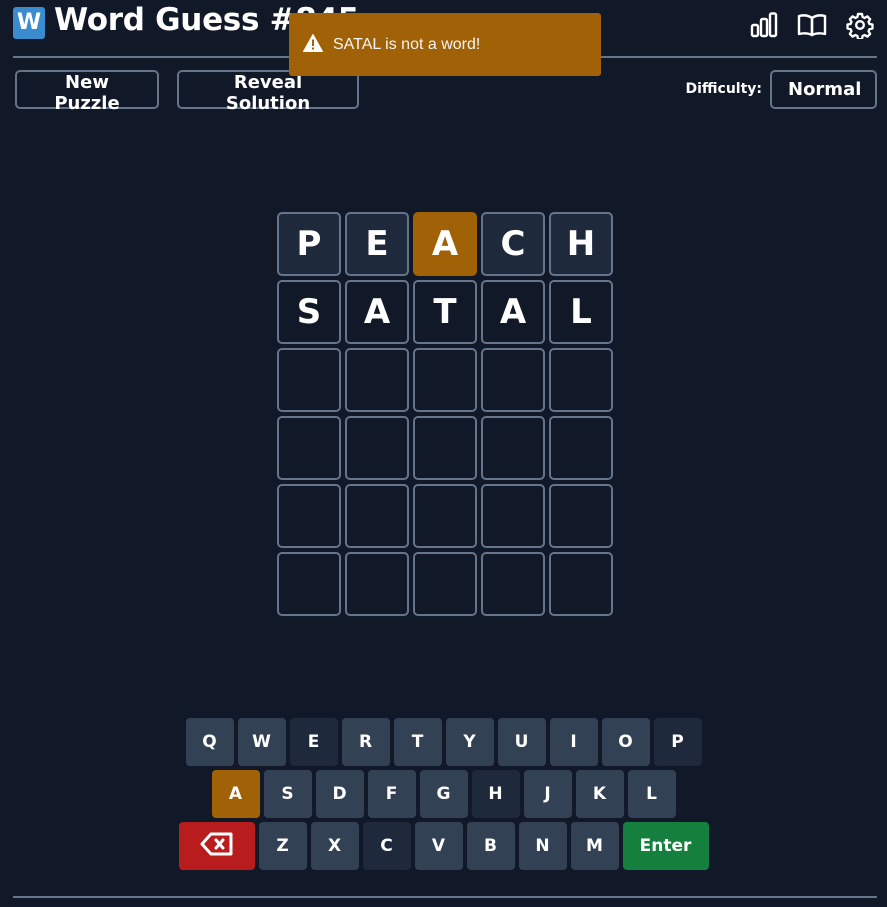 Image resolution: width=887 pixels, height=907 pixels. Describe the element at coordinates (287, 794) in the screenshot. I see `key-s: S` at that location.